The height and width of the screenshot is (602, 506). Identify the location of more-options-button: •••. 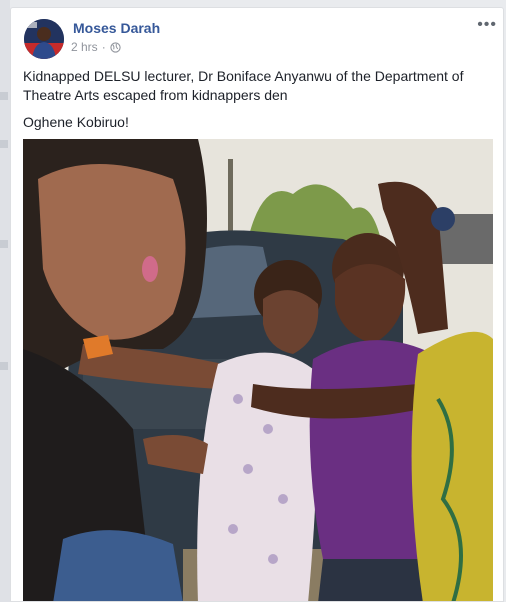
(487, 25).